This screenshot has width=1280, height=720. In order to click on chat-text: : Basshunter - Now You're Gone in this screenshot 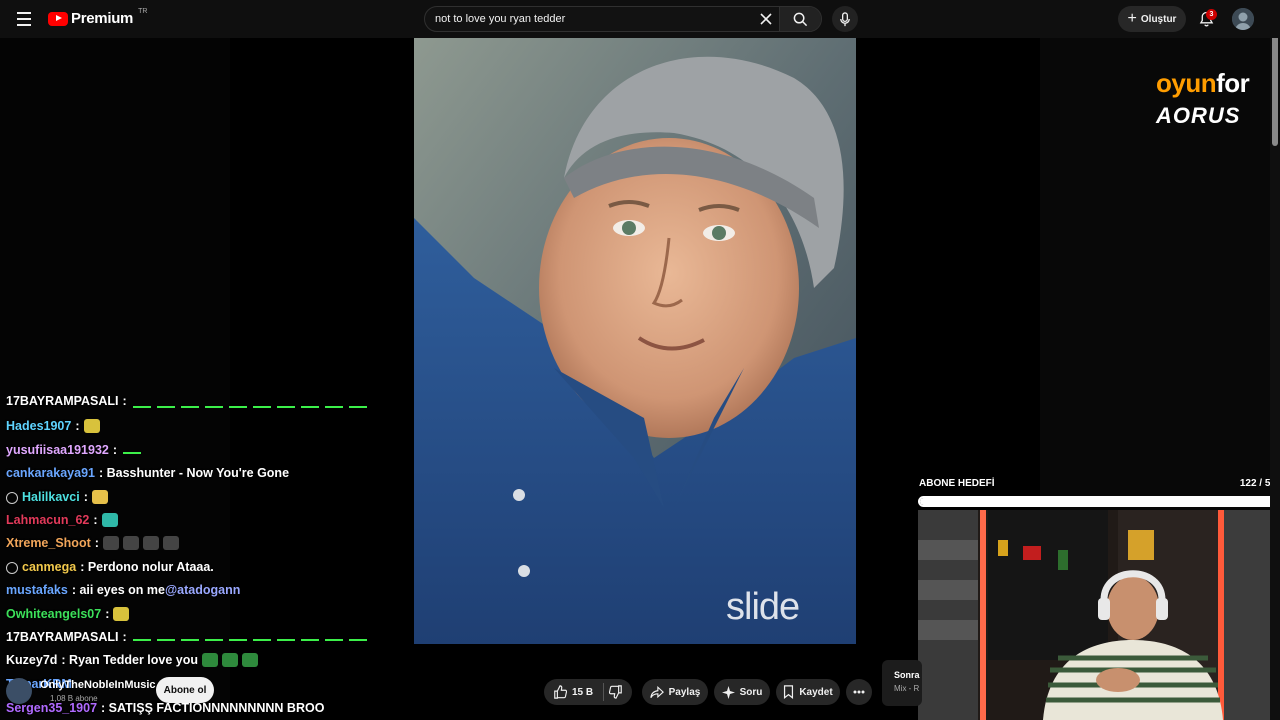, I will do `click(194, 473)`.